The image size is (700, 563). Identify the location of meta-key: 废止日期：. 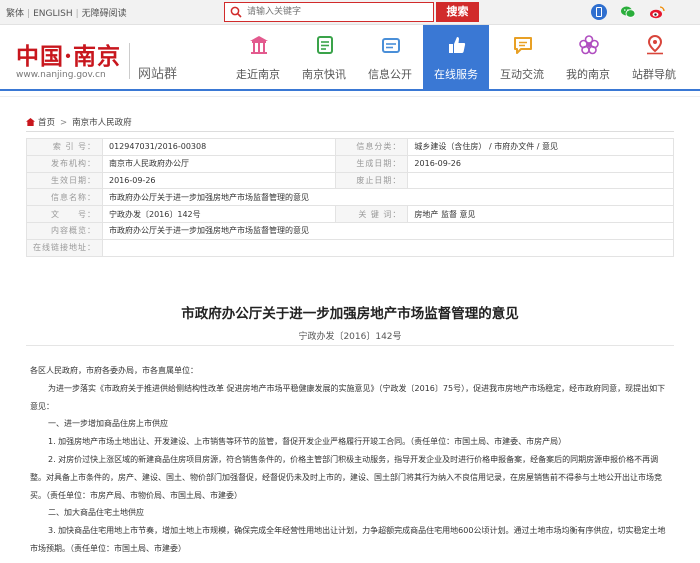
(372, 180).